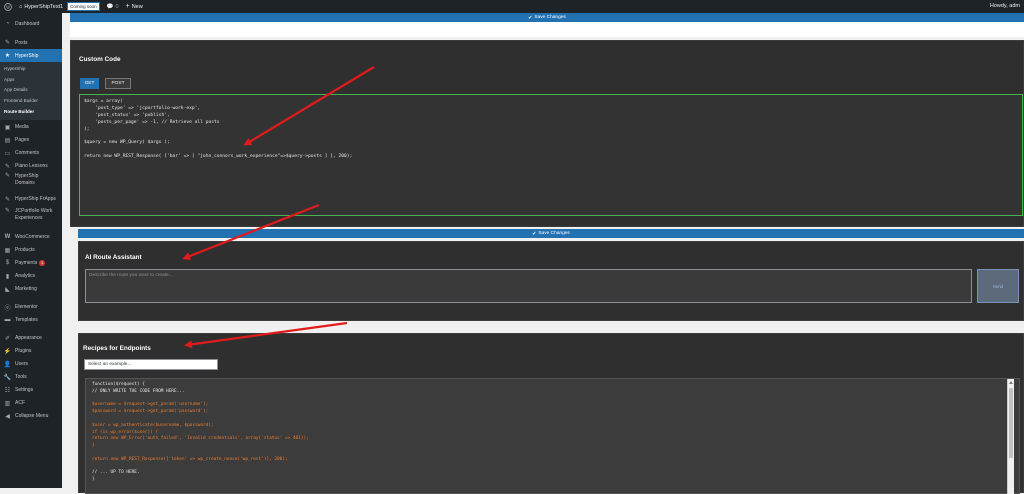 The width and height of the screenshot is (1024, 494). What do you see at coordinates (7, 276) in the screenshot?
I see `analytics-icon: ▮` at bounding box center [7, 276].